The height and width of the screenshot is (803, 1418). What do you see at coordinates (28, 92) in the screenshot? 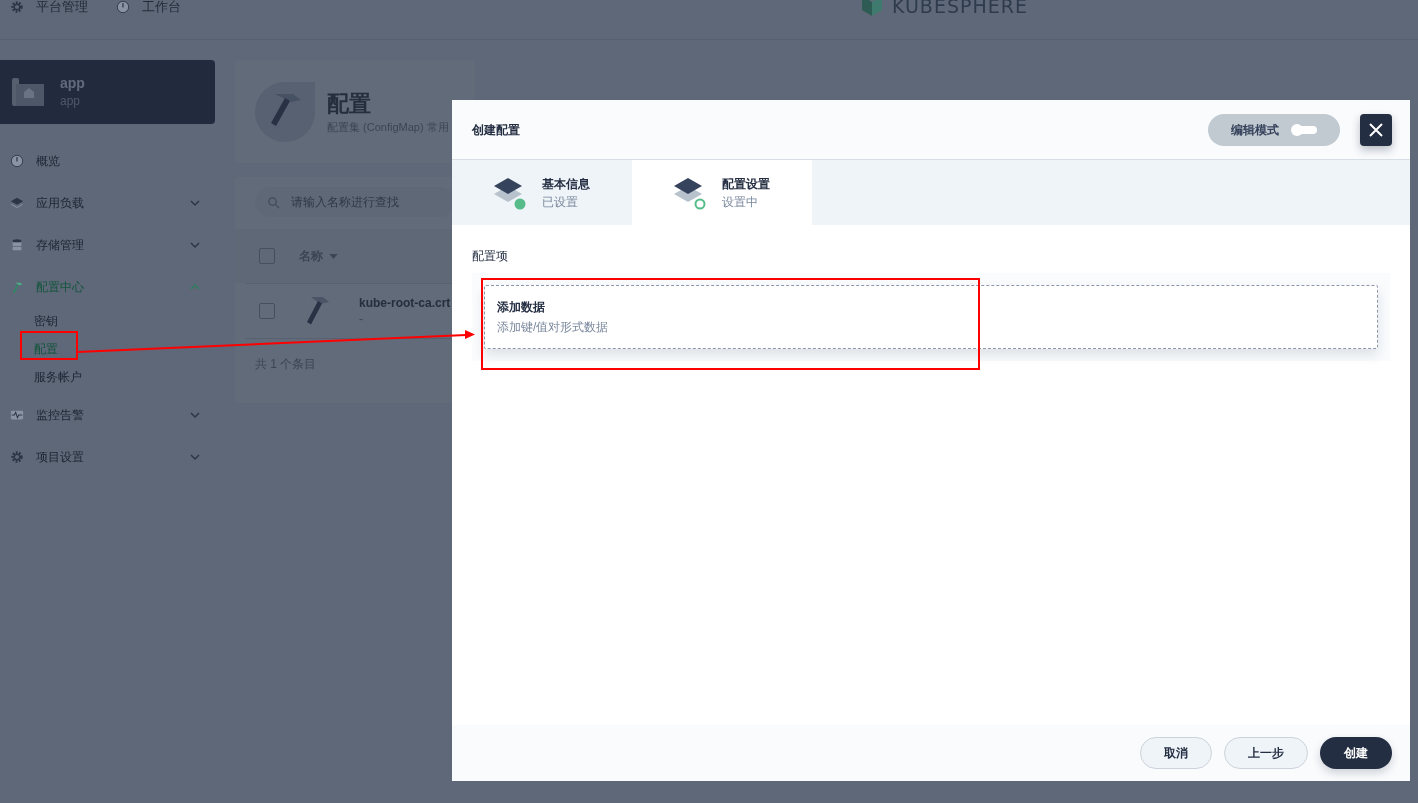
I see `project-icon` at bounding box center [28, 92].